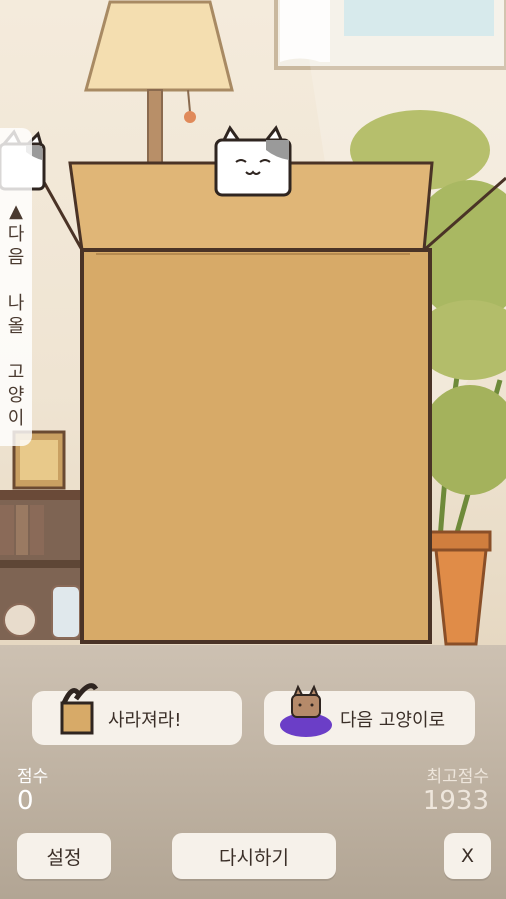 Image resolution: width=506 pixels, height=899 pixels. I want to click on lamp, so click(159, 85).